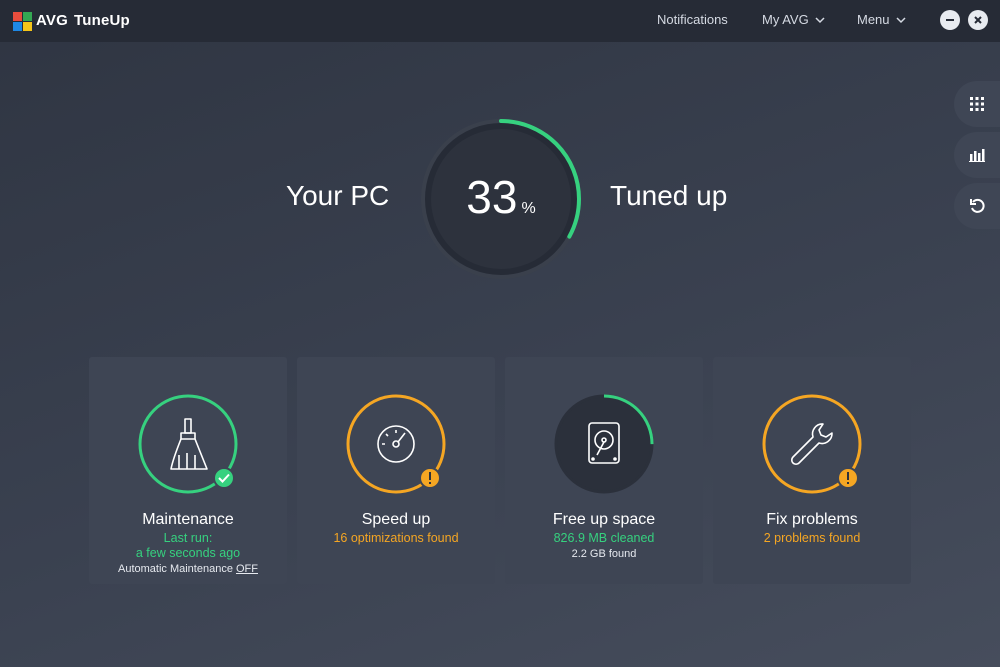  Describe the element at coordinates (492, 197) in the screenshot. I see `tuned-up-number: 33` at that location.